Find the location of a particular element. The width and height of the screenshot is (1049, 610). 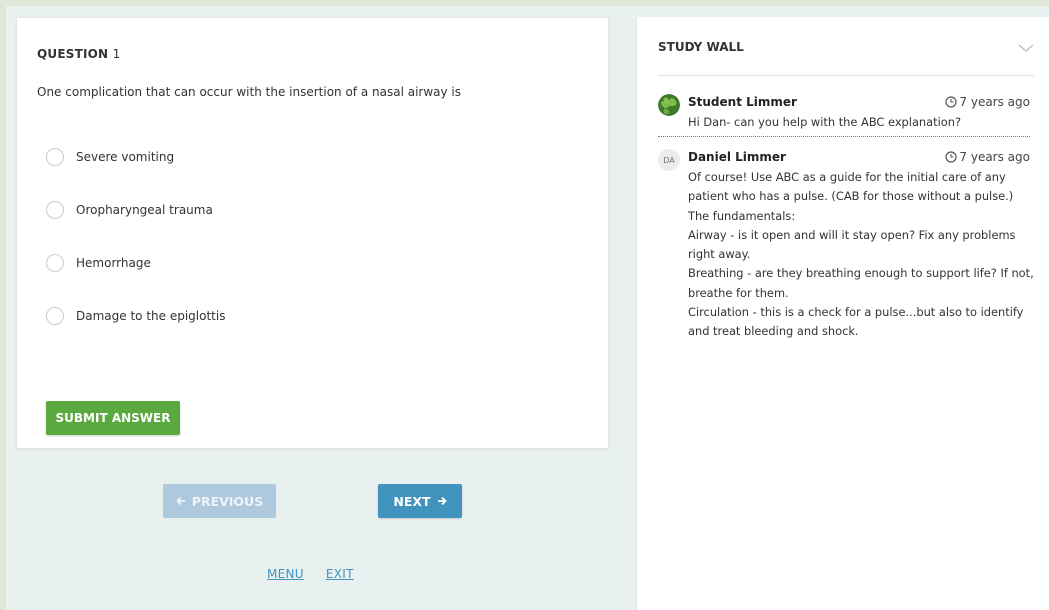

answer-option-label: Hemorrhage is located at coordinates (113, 262).